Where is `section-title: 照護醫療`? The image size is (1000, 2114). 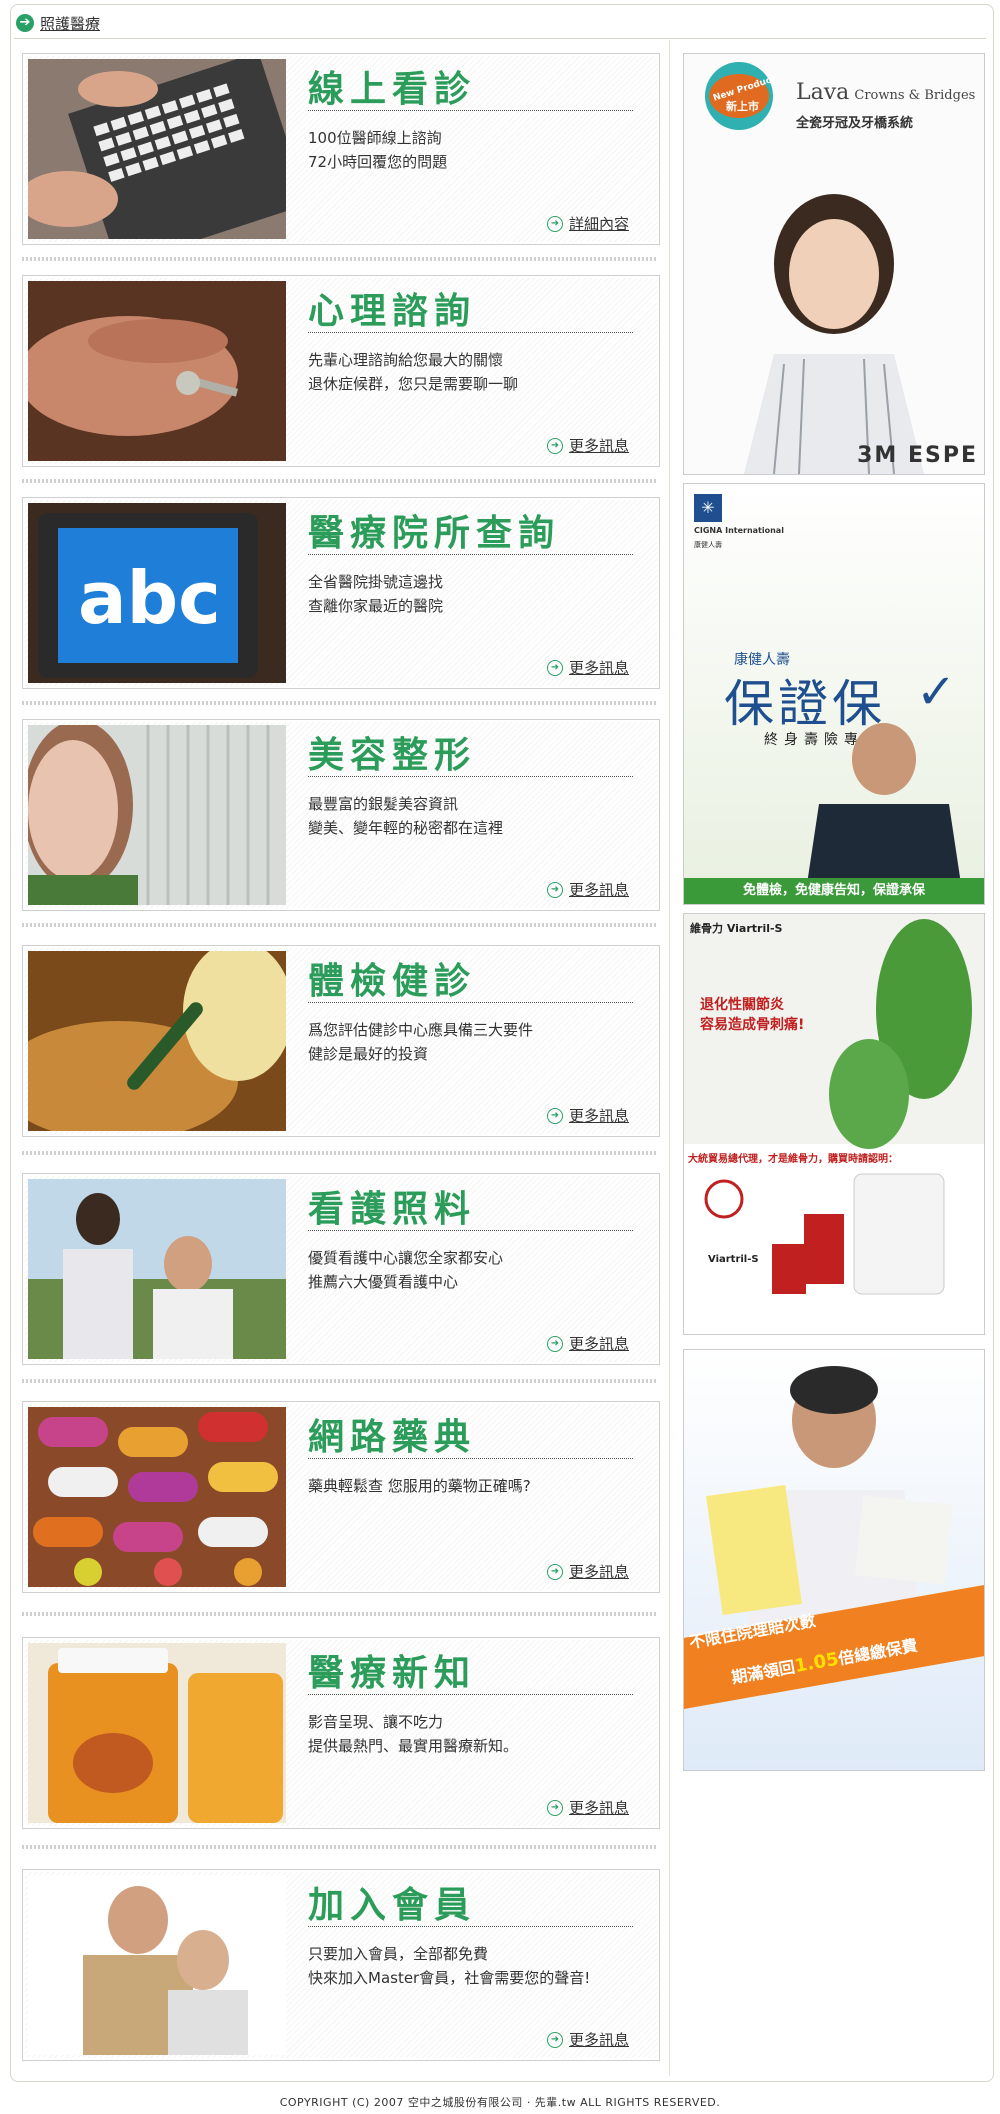 section-title: 照護醫療 is located at coordinates (70, 23).